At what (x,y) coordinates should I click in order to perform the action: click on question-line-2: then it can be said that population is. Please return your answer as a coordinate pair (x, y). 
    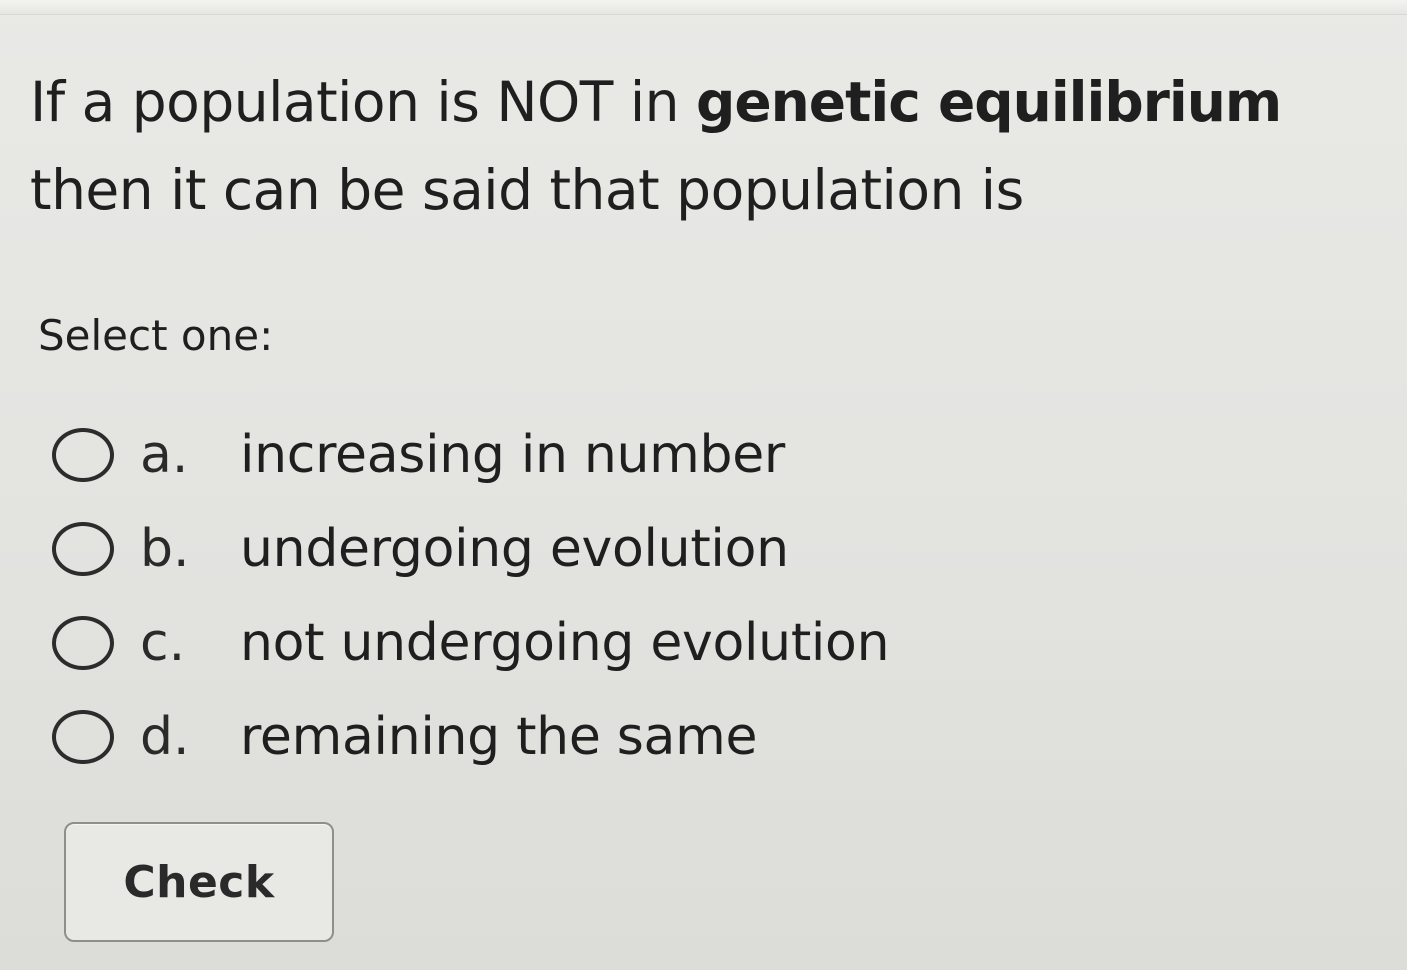
    Looking at the image, I should click on (527, 190).